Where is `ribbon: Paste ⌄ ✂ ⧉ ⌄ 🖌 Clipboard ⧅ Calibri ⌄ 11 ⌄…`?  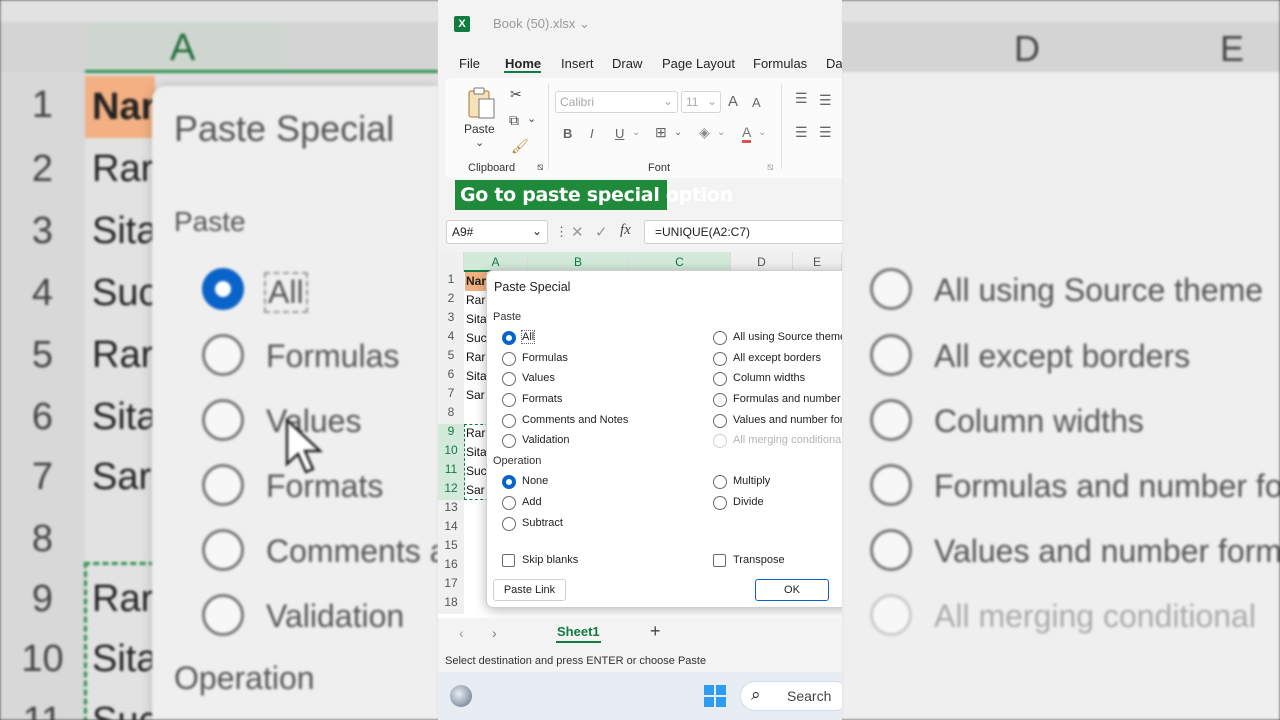
ribbon: Paste ⌄ ✂ ⧉ ⌄ 🖌 Clipboard ⧅ Calibri ⌄ 11 ⌄… is located at coordinates (643, 128).